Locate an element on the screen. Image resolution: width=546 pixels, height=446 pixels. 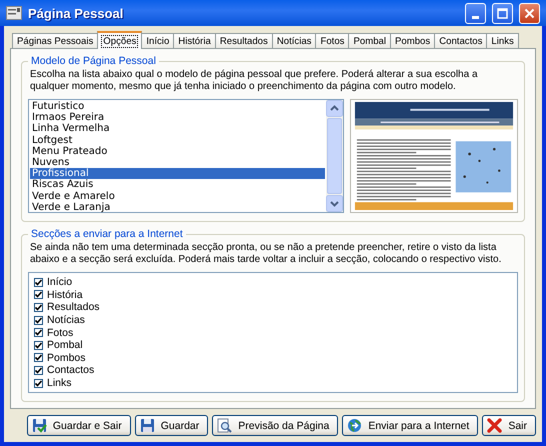
action-button: Sair is located at coordinates (509, 425).